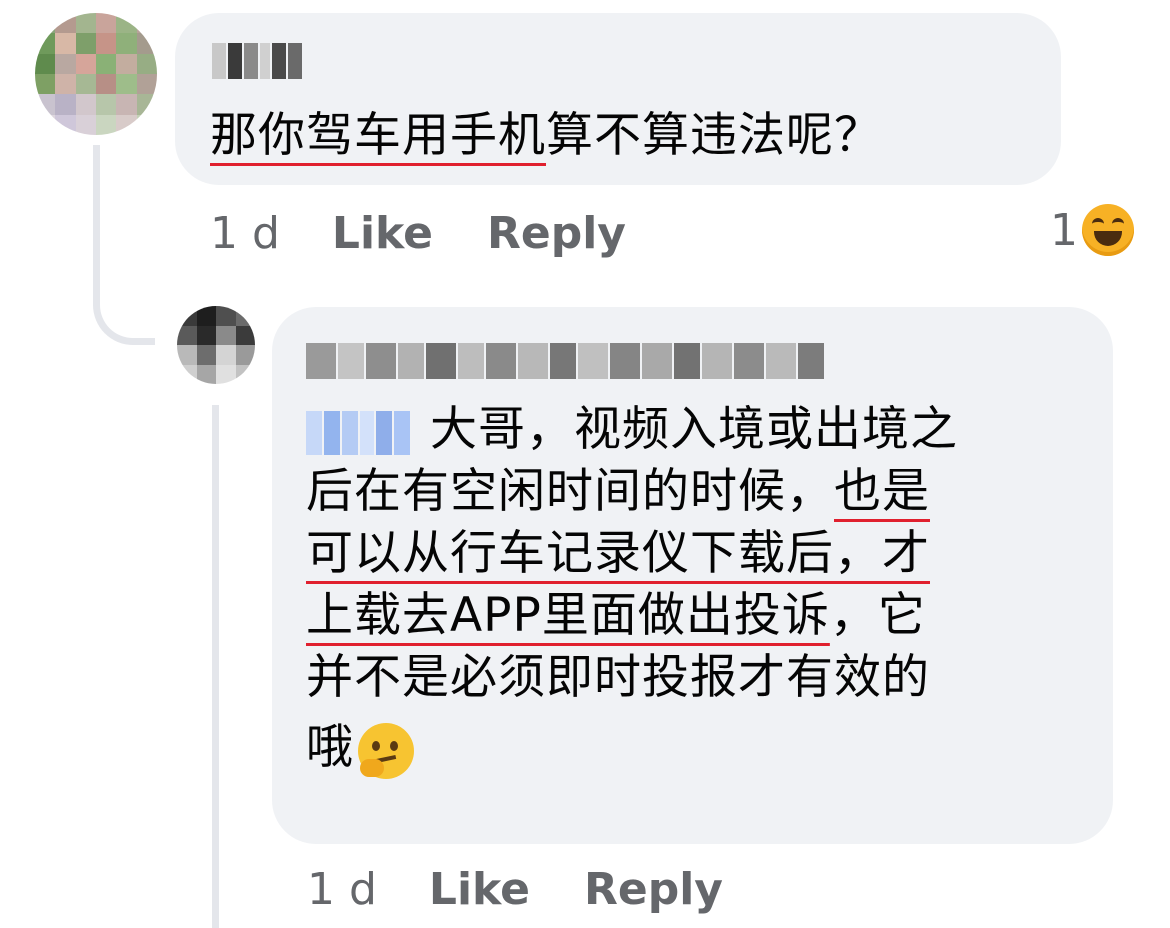 This screenshot has height=928, width=1170. I want to click on comment-text-2-line1: 大哥，视频入境或出境之, so click(696, 430).